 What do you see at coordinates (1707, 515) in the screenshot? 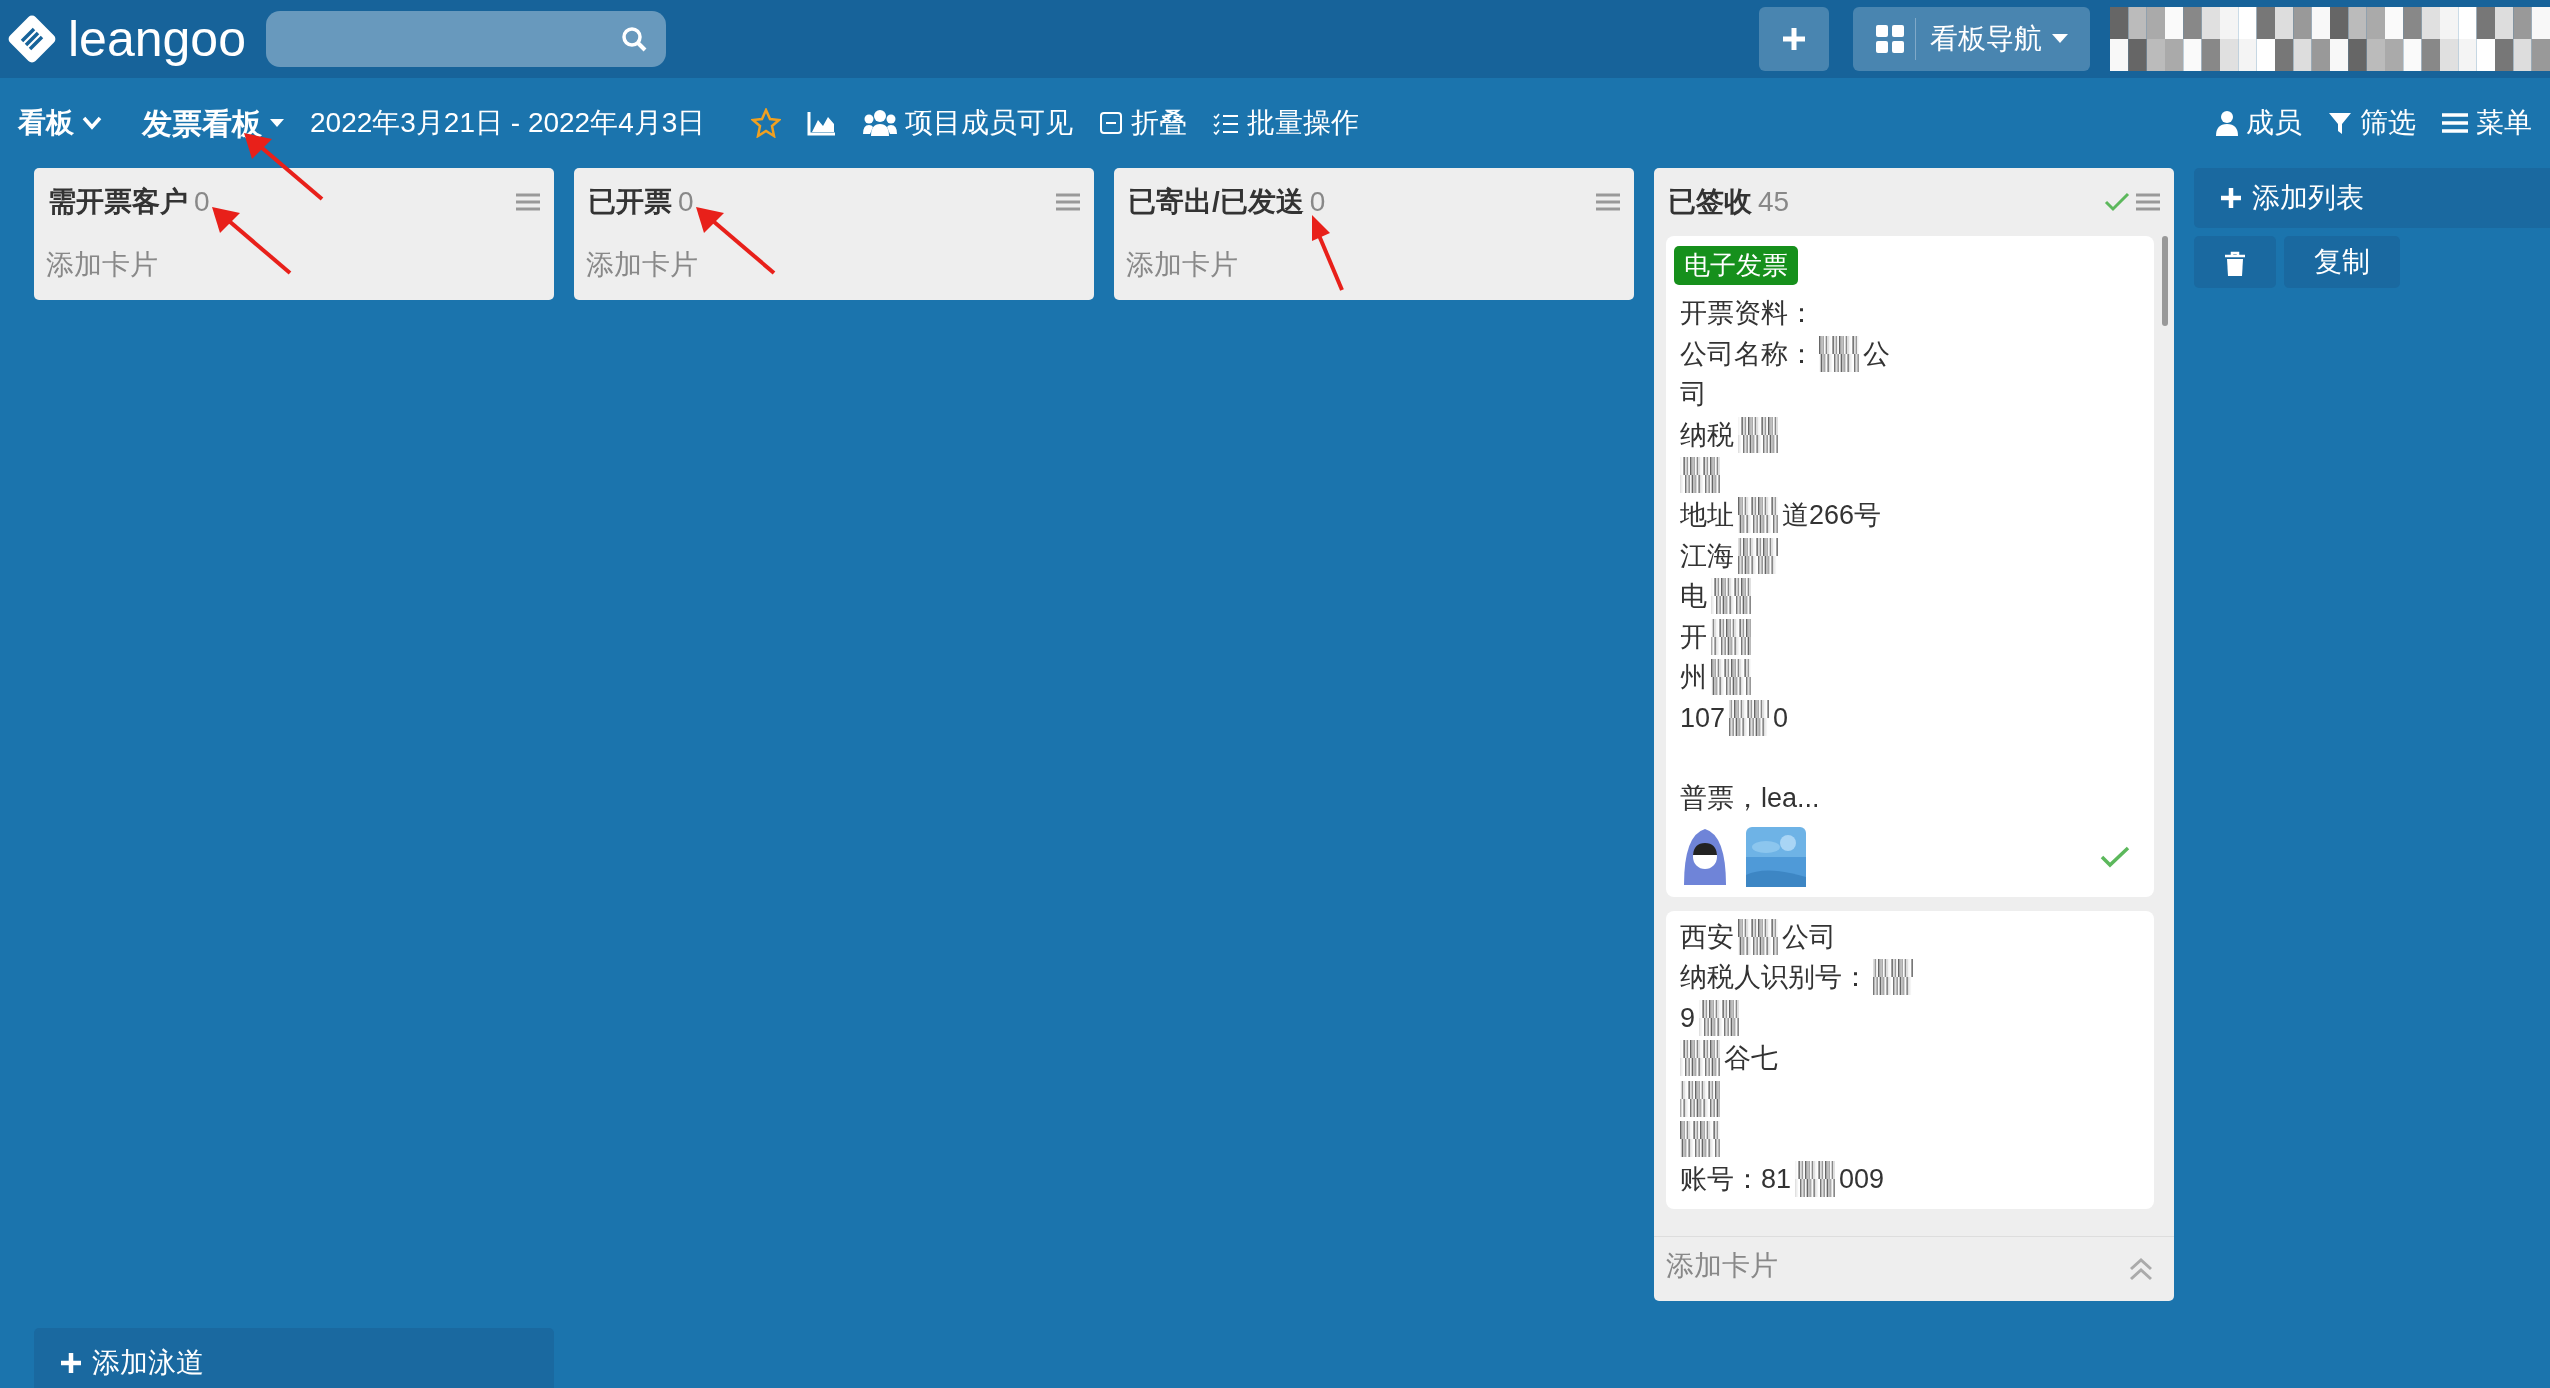
I see `card-text: 地址` at bounding box center [1707, 515].